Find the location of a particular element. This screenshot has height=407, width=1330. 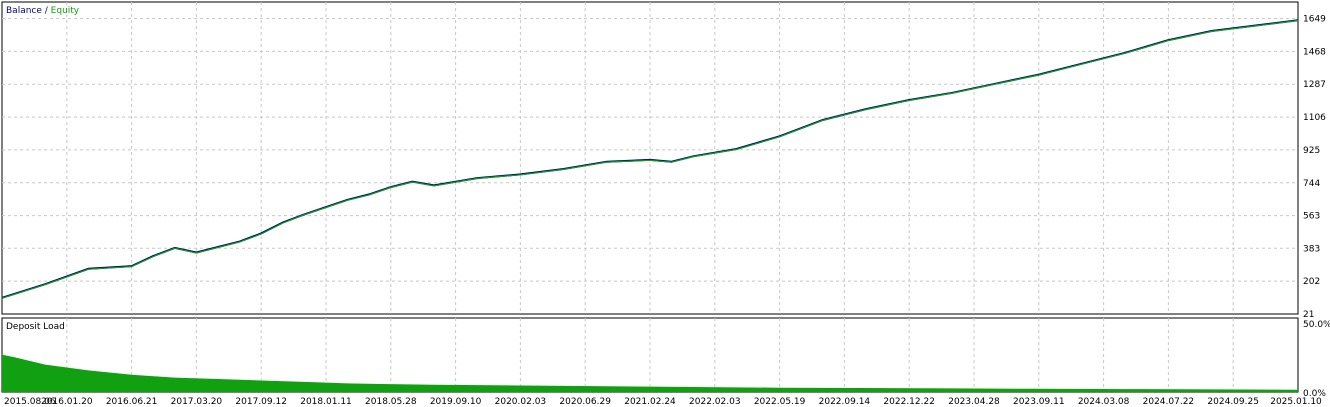

x-tick-label: 2021.02.24 is located at coordinates (650, 402).